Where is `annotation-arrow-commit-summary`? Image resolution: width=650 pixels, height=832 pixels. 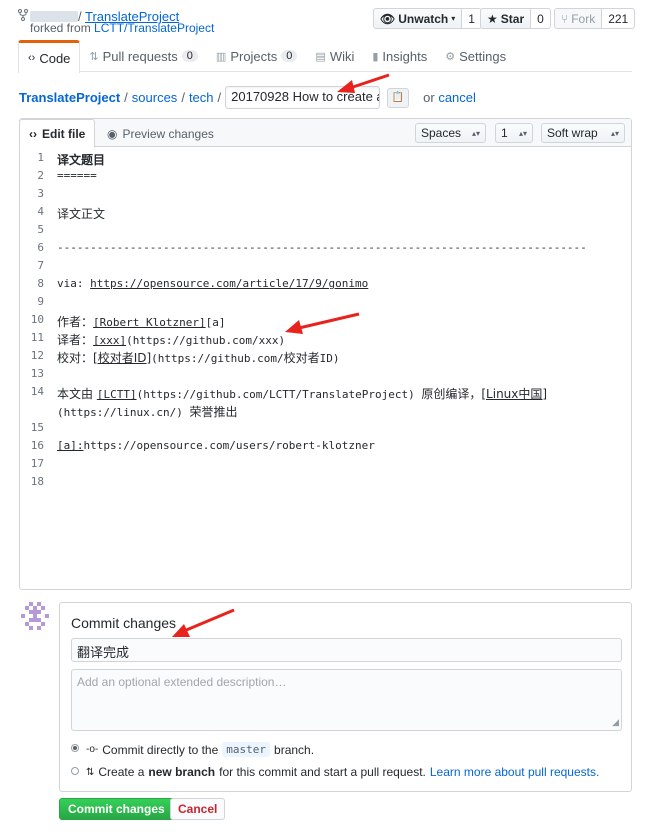 annotation-arrow-commit-summary is located at coordinates (203, 622).